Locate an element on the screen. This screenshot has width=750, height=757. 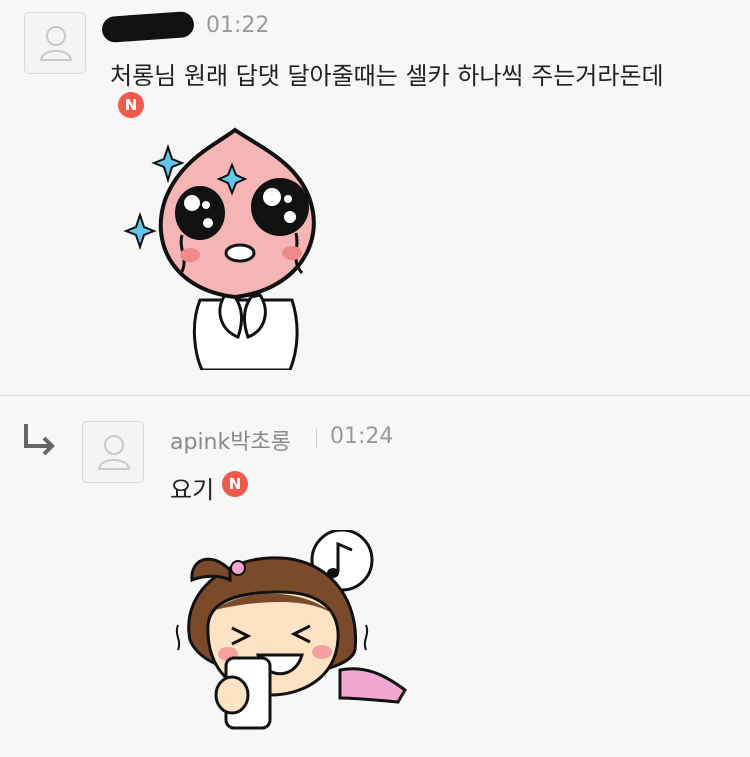
reply-arrow-icon is located at coordinates (39, 440).